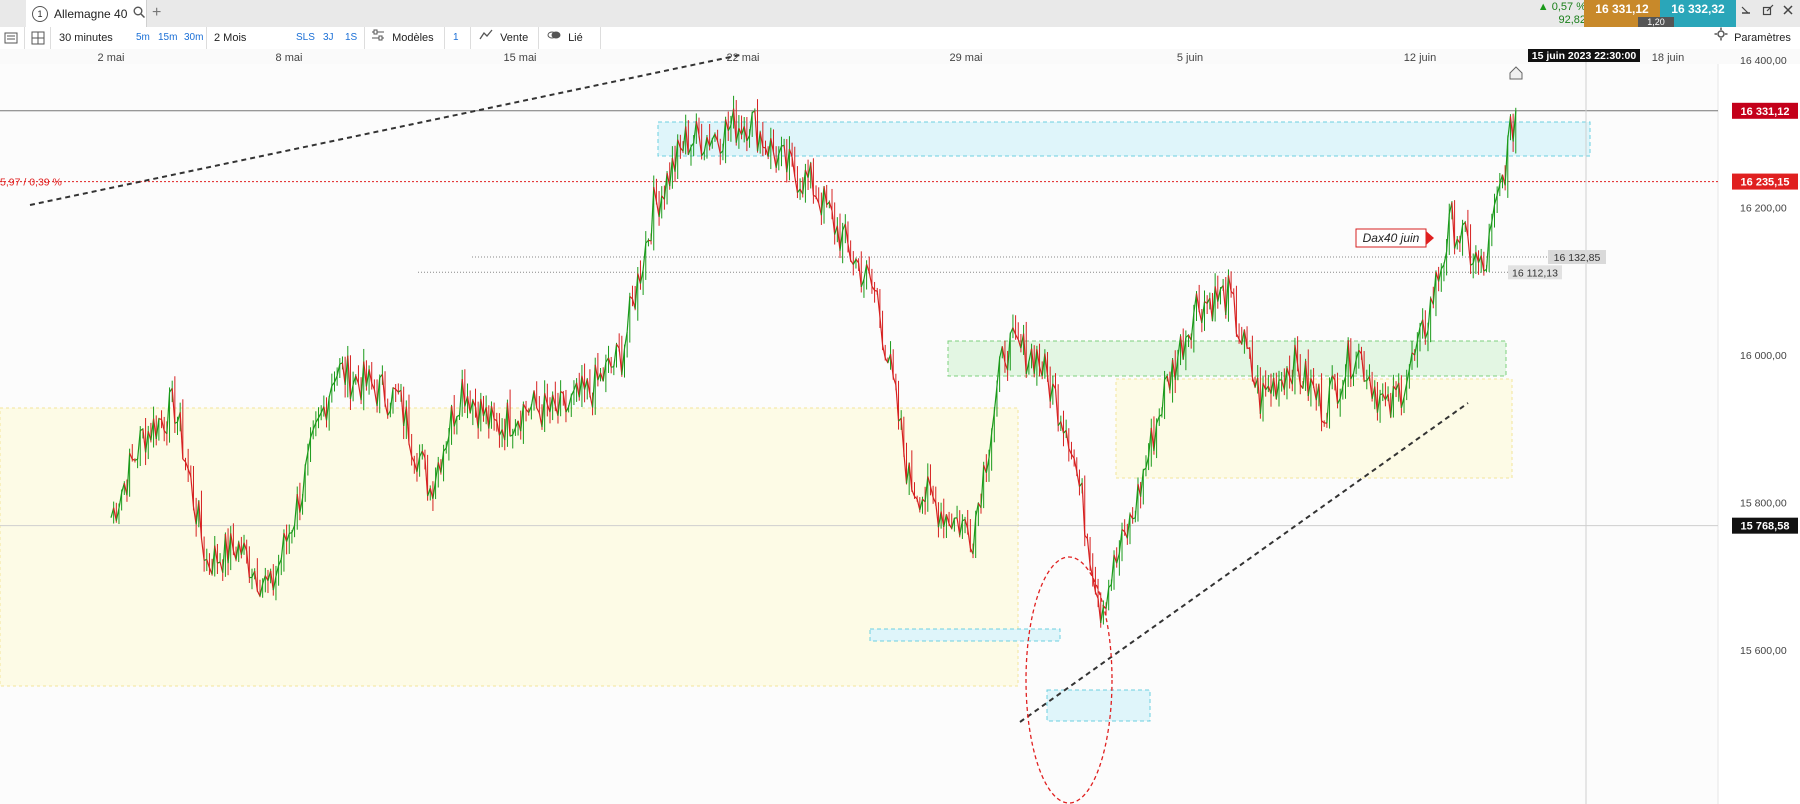 The image size is (1800, 804). What do you see at coordinates (91, 13) in the screenshot?
I see `instrument-name: Allemagne 40` at bounding box center [91, 13].